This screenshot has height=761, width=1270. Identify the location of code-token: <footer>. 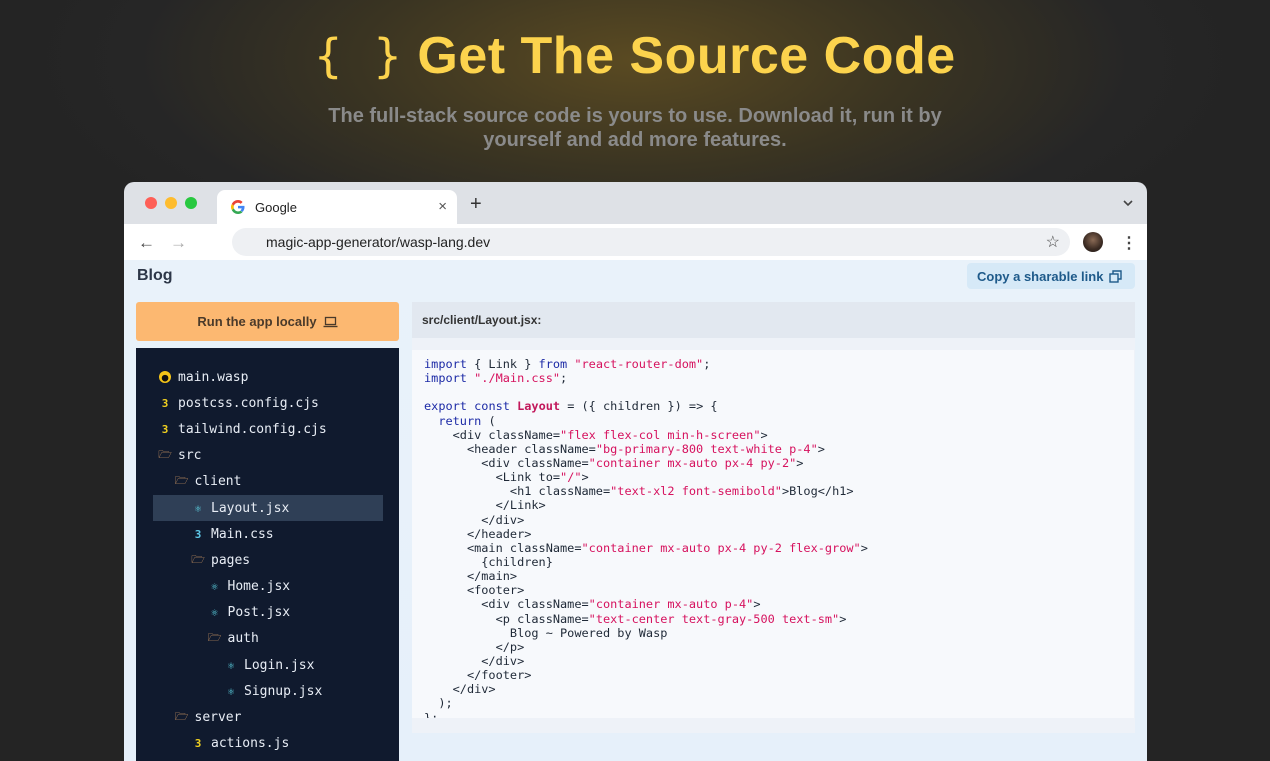
(474, 590).